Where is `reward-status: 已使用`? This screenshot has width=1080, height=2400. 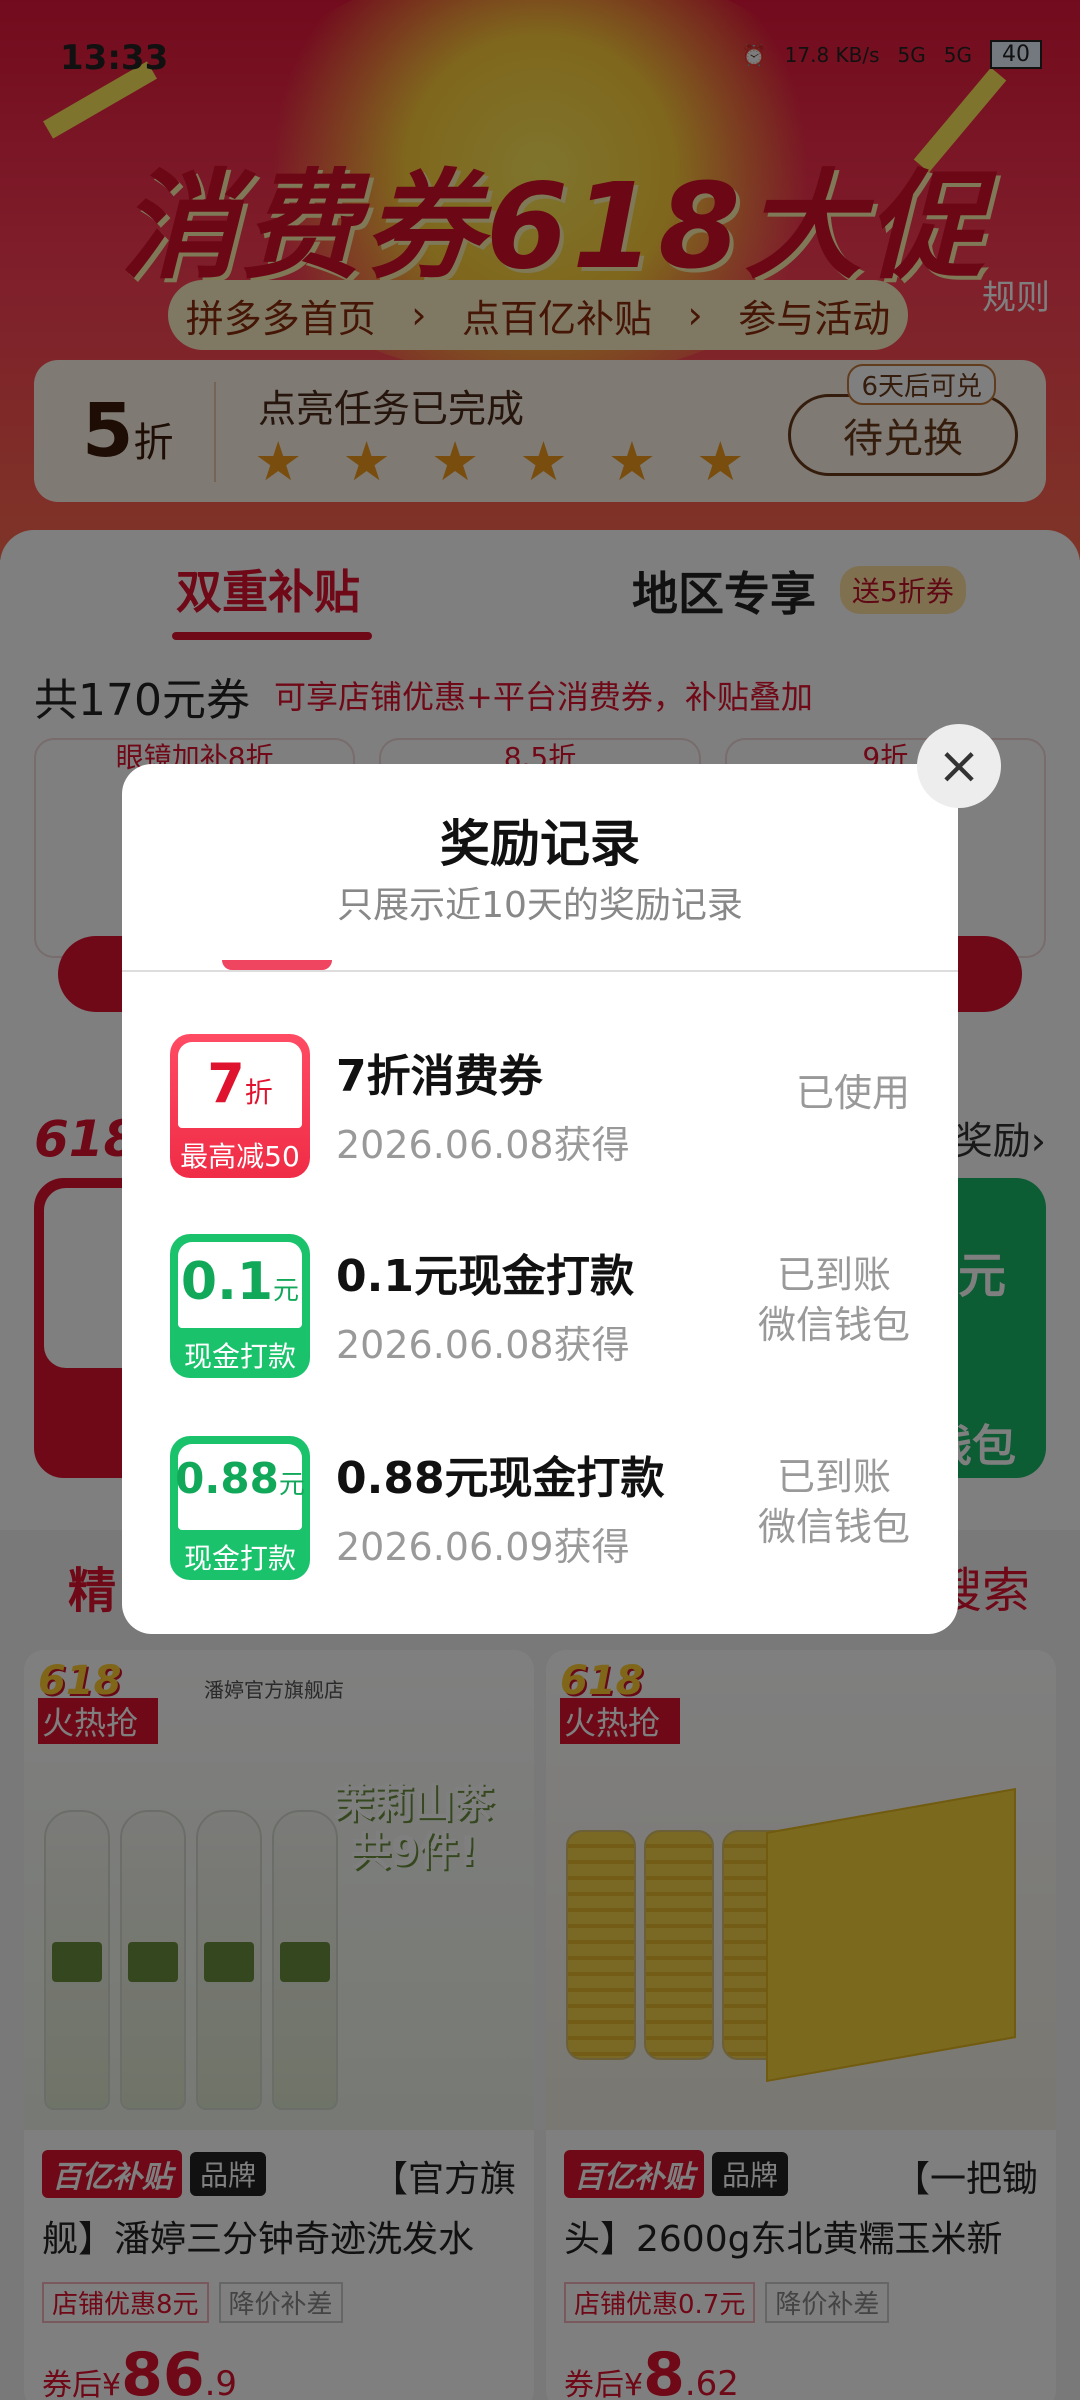 reward-status: 已使用 is located at coordinates (852, 1093).